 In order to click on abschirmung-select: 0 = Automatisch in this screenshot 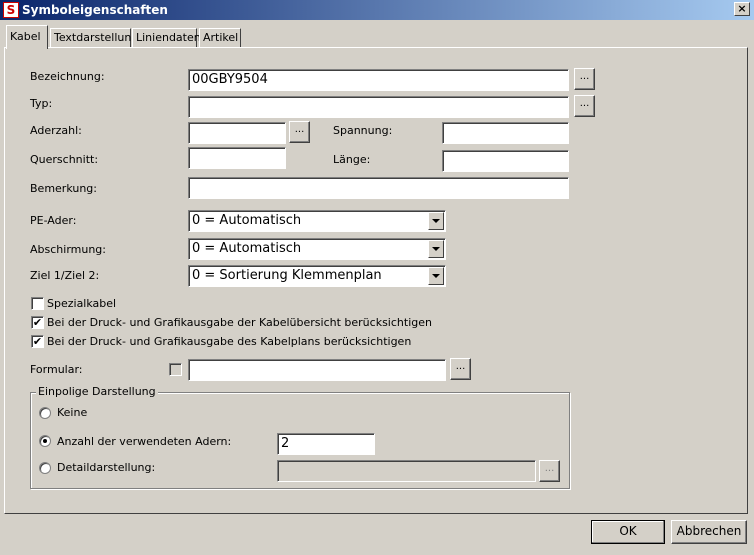, I will do `click(317, 249)`.